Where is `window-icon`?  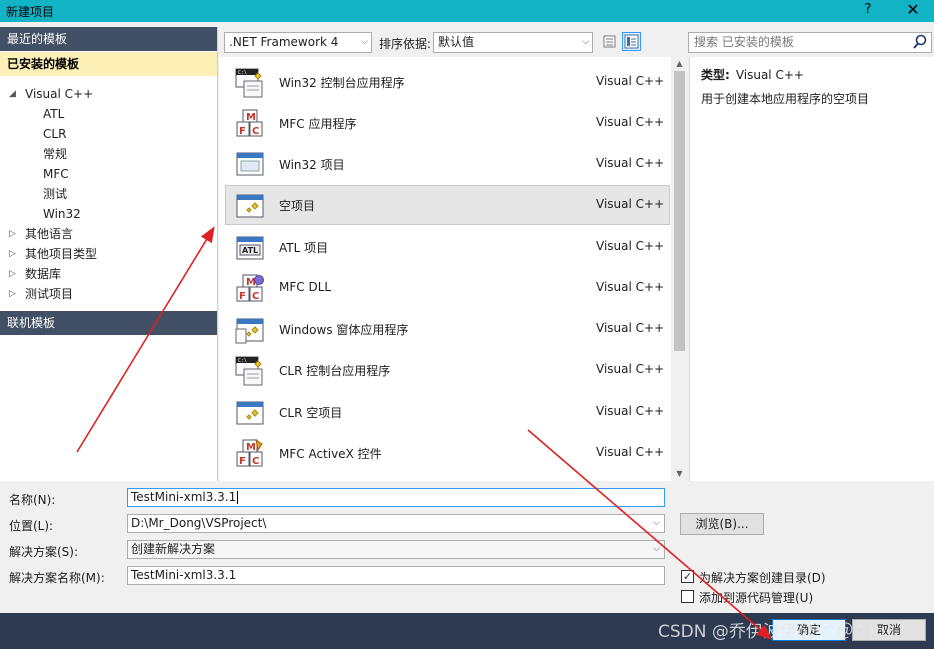 window-icon is located at coordinates (250, 164).